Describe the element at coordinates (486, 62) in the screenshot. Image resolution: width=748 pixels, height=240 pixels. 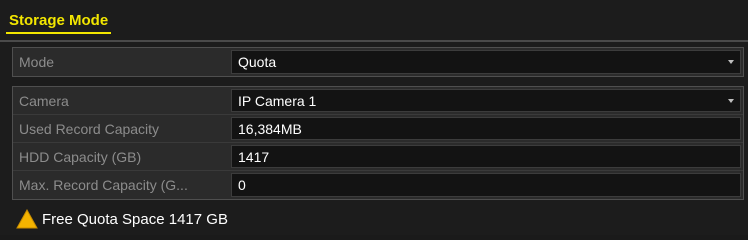
I see `mode-select: Quota` at that location.